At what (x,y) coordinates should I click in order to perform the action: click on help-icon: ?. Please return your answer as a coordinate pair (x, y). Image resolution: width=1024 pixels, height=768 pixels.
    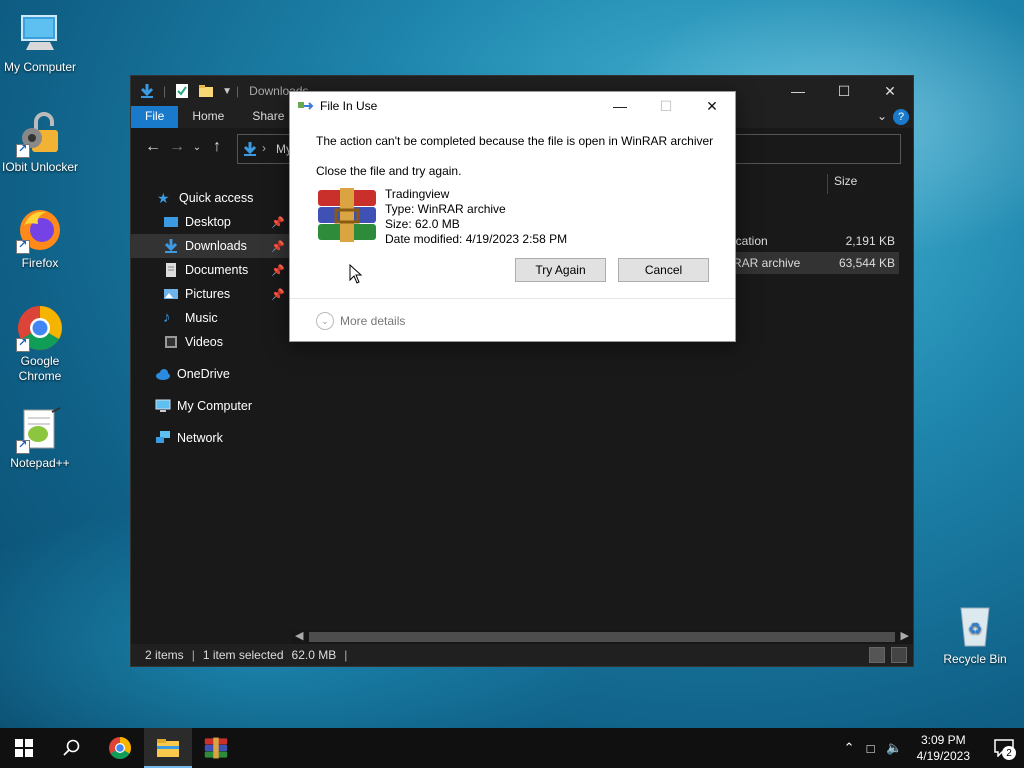
    Looking at the image, I should click on (901, 117).